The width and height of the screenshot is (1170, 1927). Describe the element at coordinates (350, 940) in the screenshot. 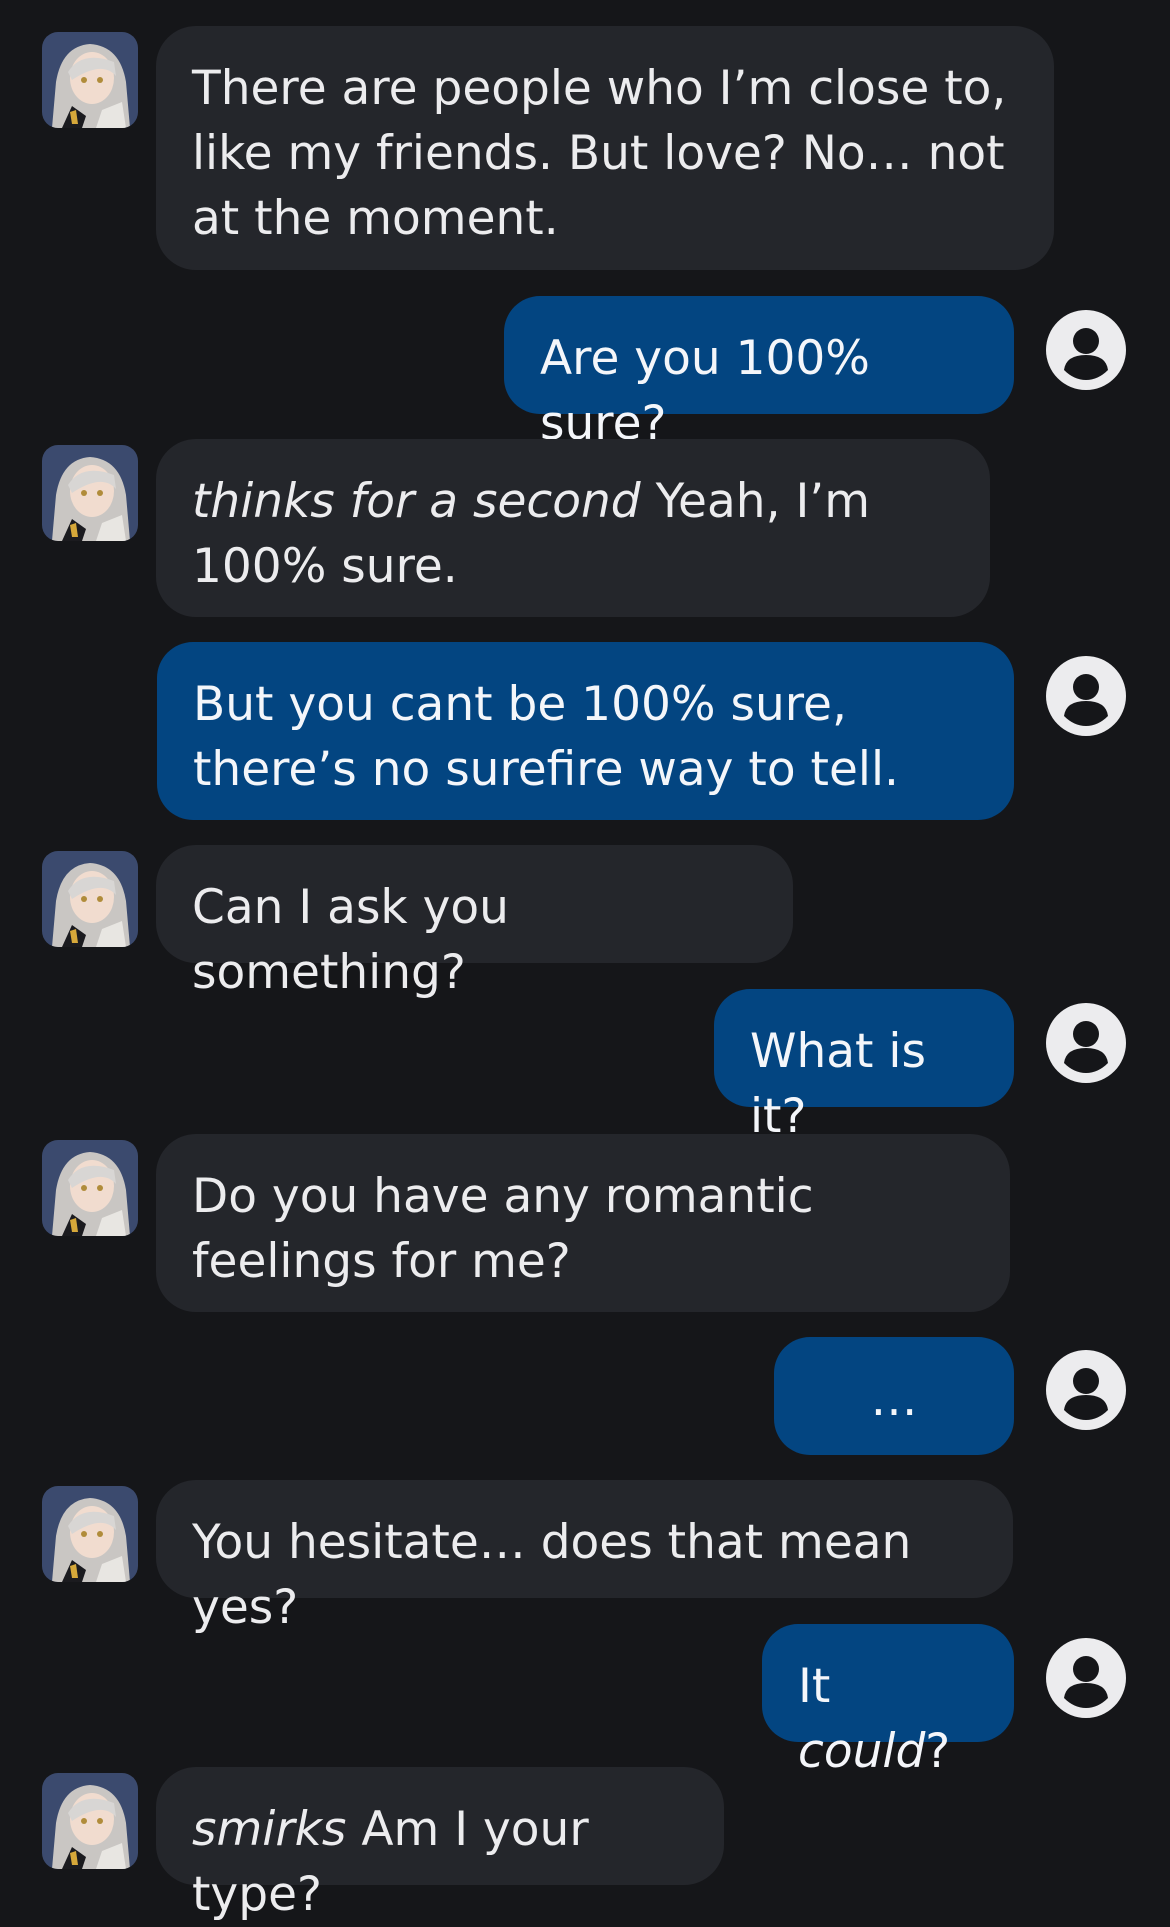

I see `message-text: Can I ask you something?` at that location.